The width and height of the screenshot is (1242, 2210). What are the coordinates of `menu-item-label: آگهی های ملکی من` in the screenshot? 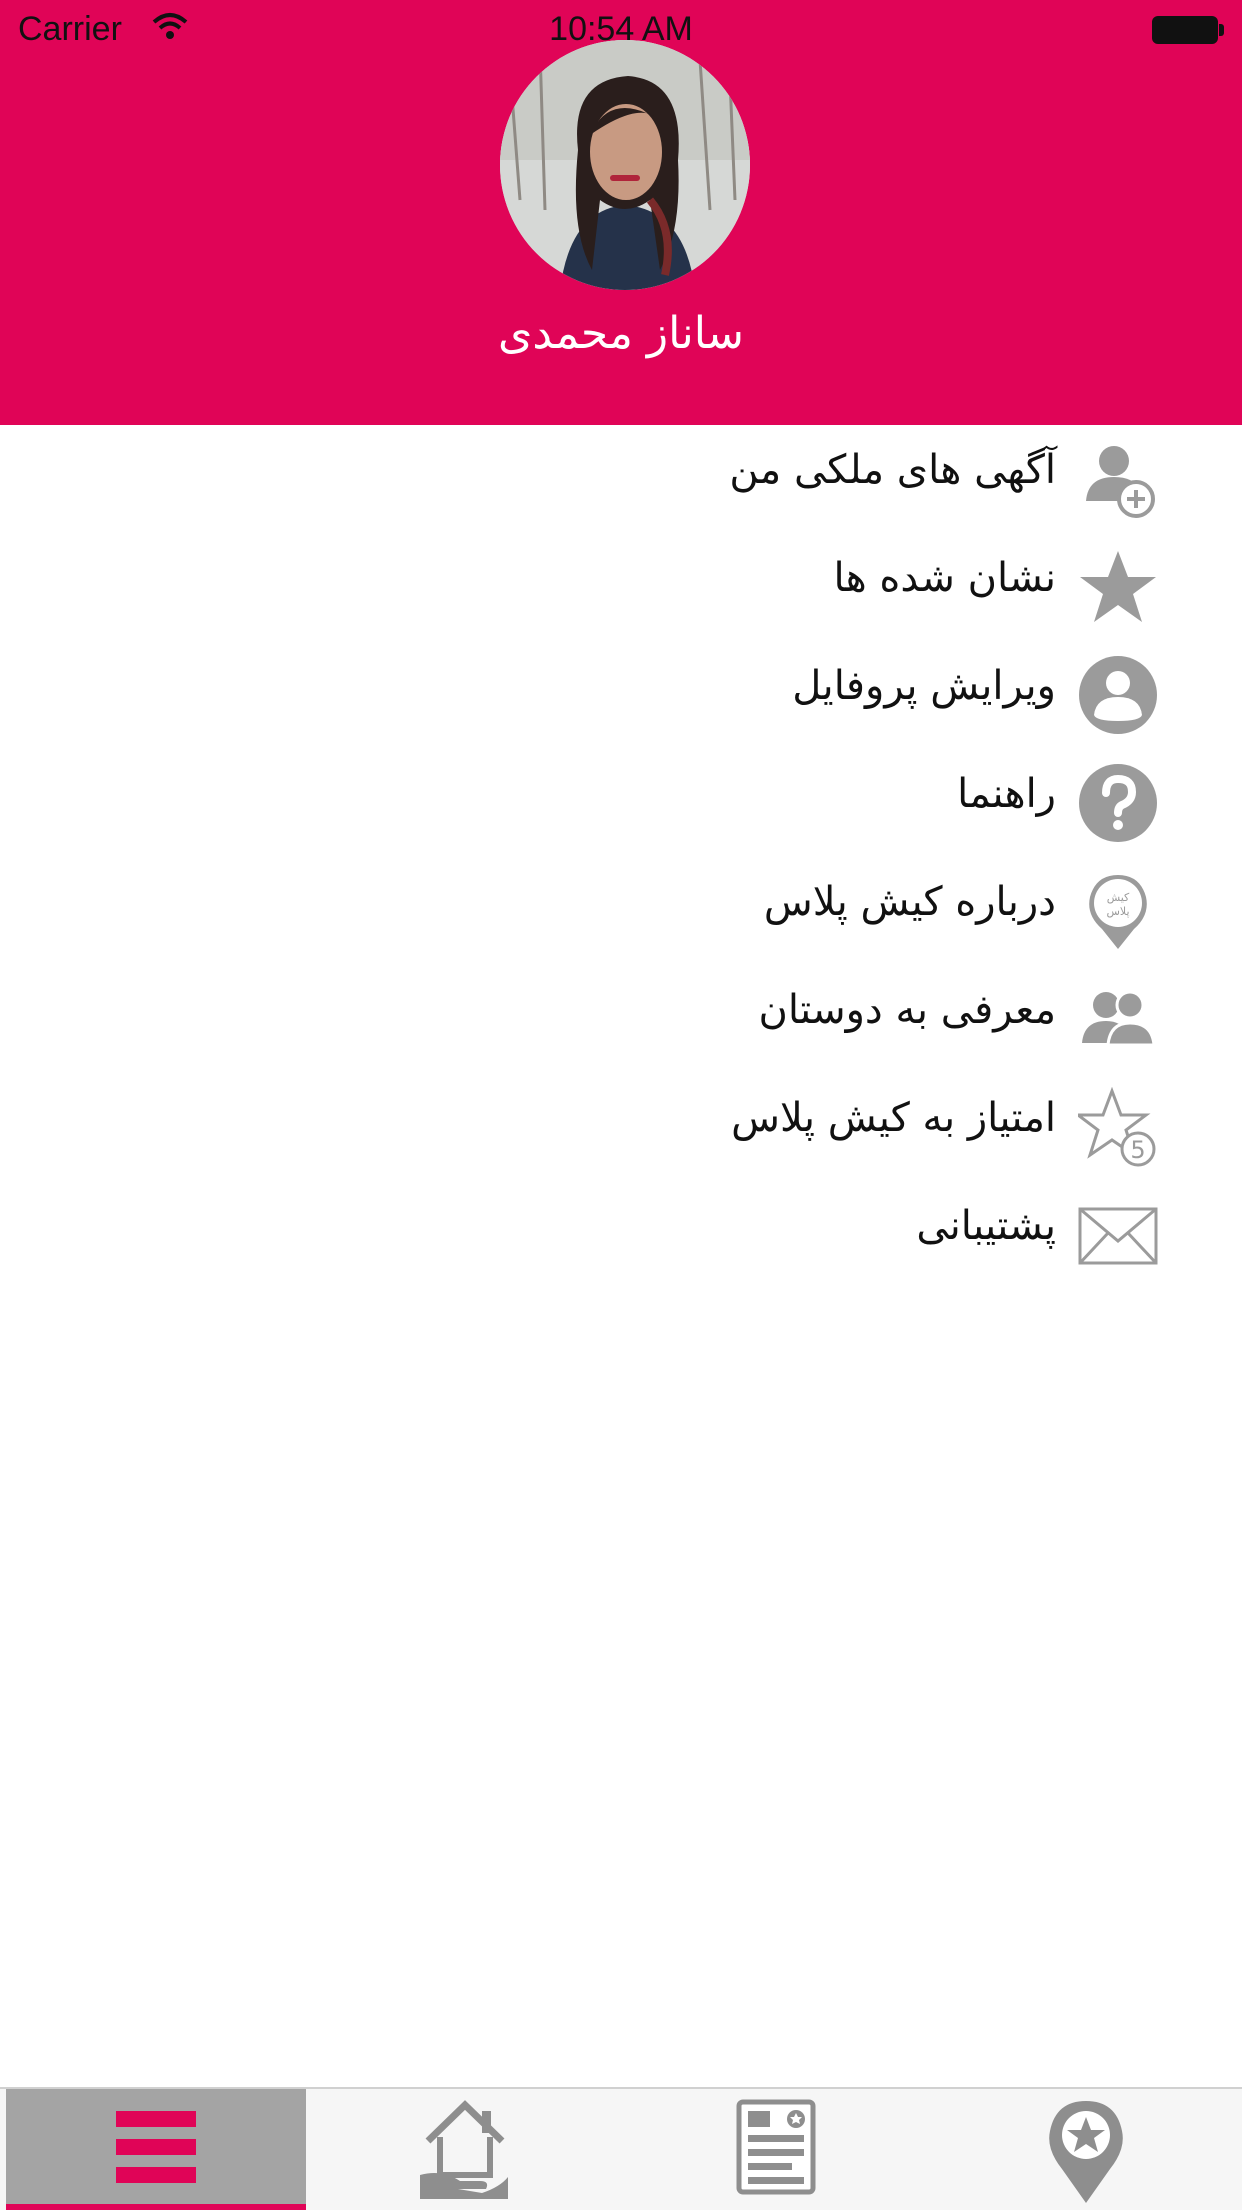 It's located at (892, 470).